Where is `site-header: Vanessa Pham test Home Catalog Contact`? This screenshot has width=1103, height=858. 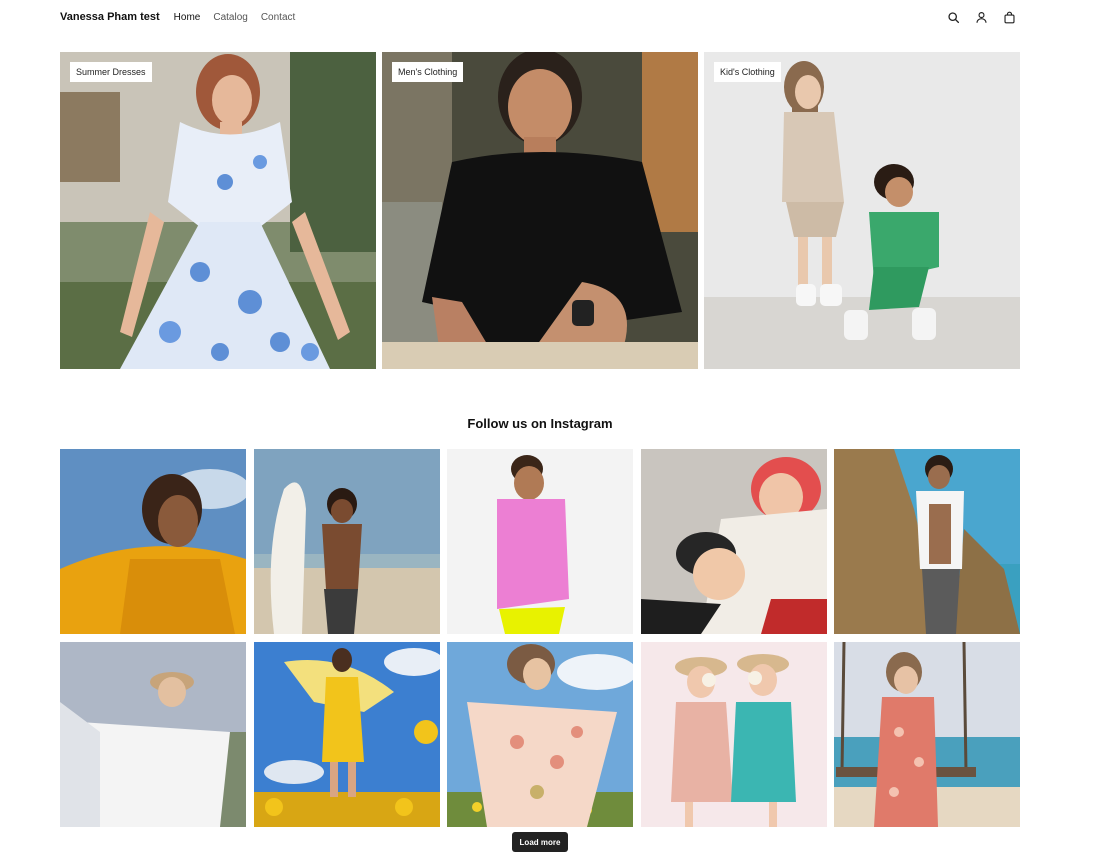
site-header: Vanessa Pham test Home Catalog Contact is located at coordinates (540, 17).